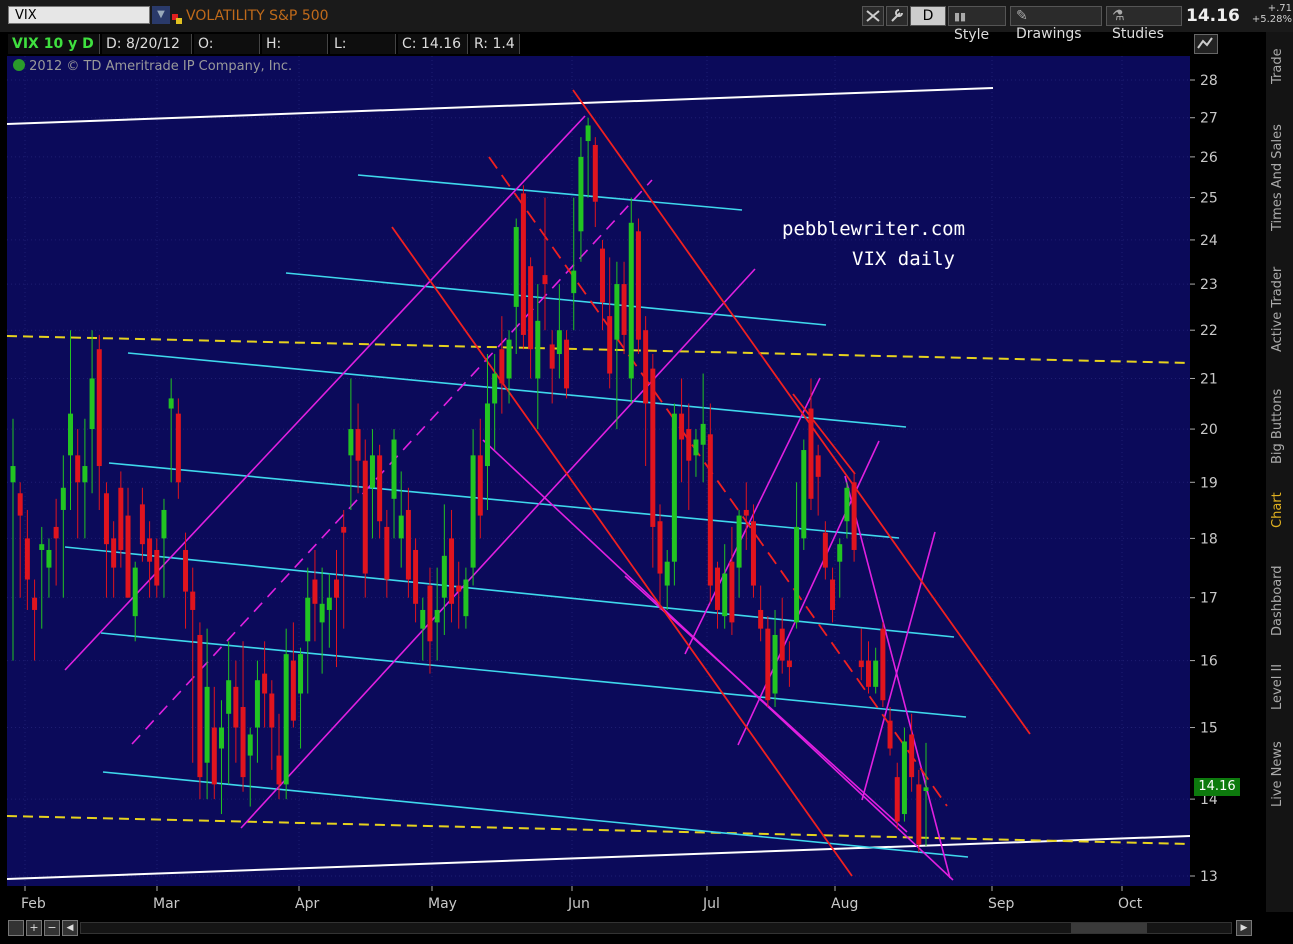 This screenshot has height=944, width=1293. Describe the element at coordinates (33, 904) in the screenshot. I see `x-tick-label: Feb` at that location.